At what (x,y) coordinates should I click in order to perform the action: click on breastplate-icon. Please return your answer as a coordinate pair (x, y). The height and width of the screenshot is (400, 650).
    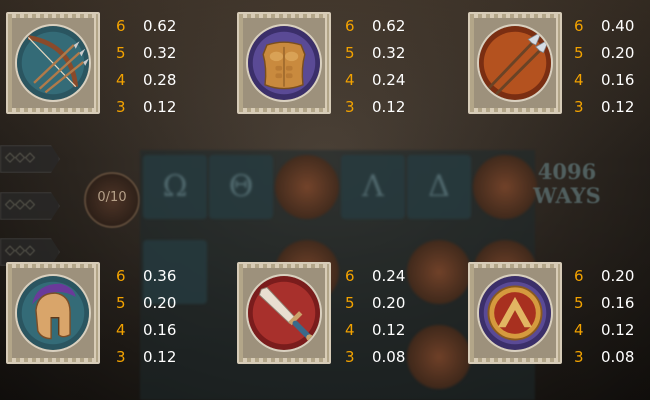
    Looking at the image, I should click on (284, 63).